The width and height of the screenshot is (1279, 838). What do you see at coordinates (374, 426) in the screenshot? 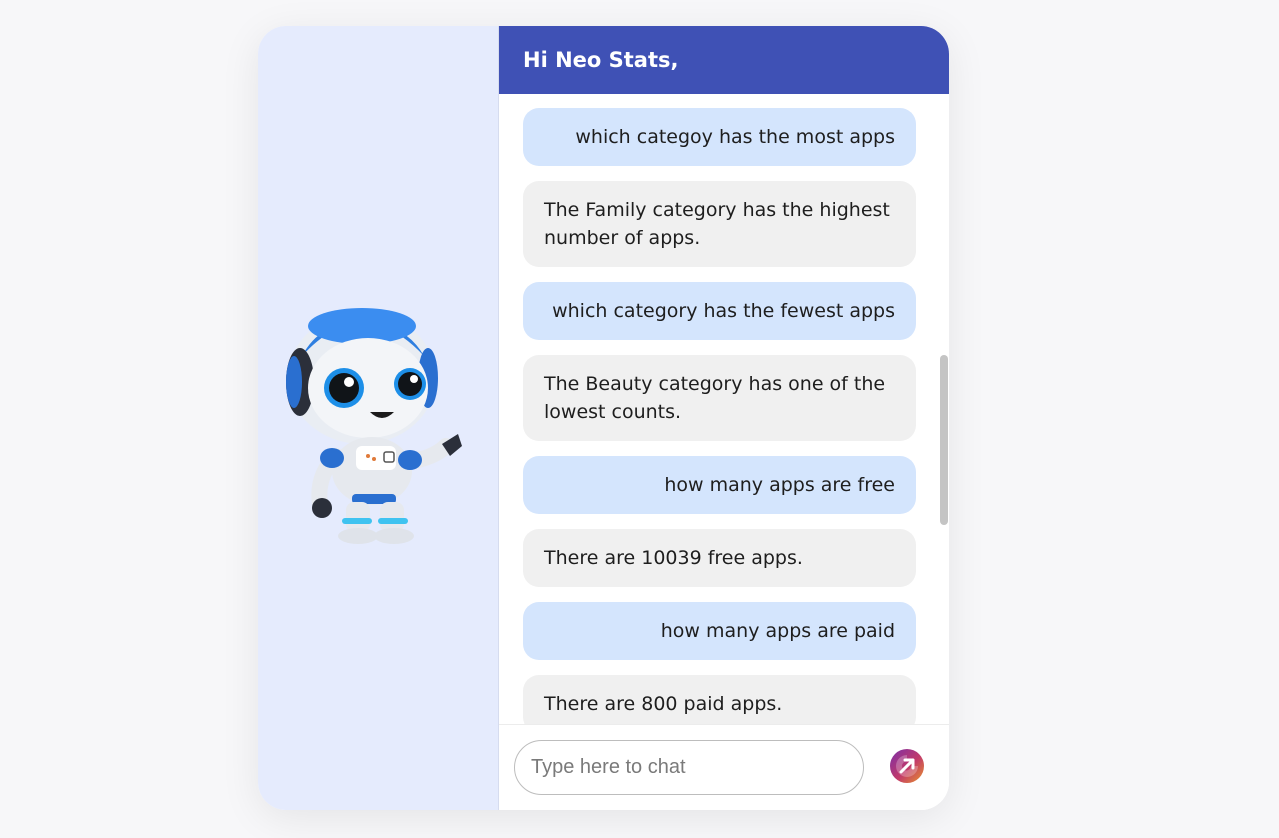
I see `robot-mascot-icon` at bounding box center [374, 426].